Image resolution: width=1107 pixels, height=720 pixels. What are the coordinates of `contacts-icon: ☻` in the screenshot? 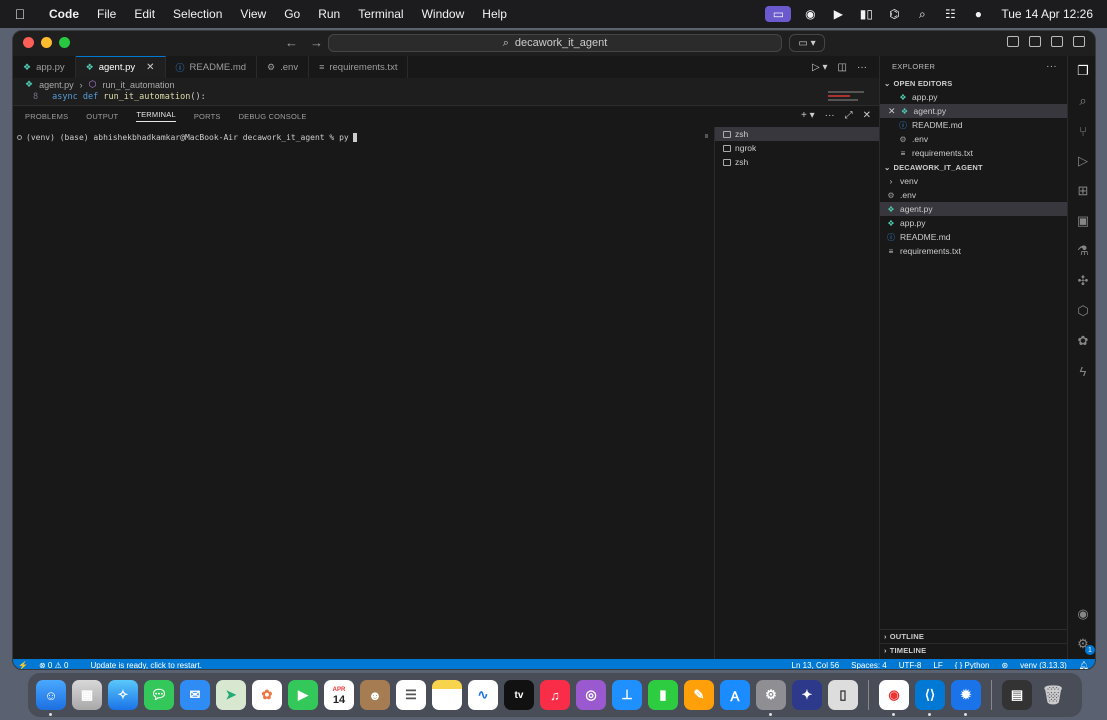 It's located at (375, 695).